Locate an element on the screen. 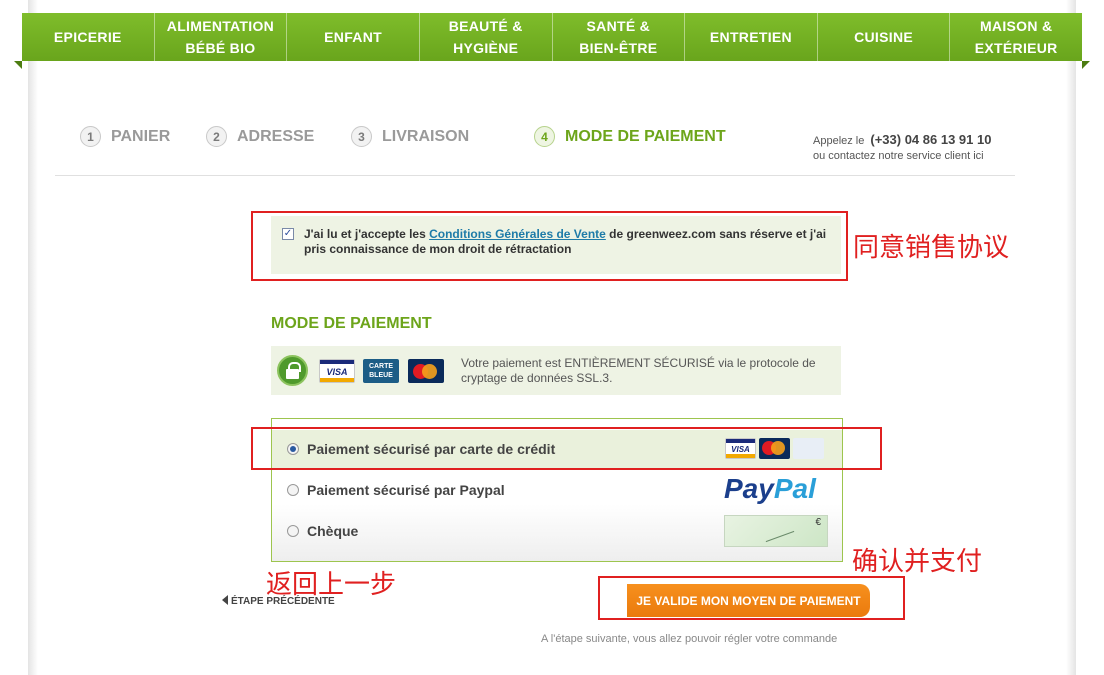 This screenshot has width=1104, height=675. step-panier: 1 PANIER is located at coordinates (125, 136).